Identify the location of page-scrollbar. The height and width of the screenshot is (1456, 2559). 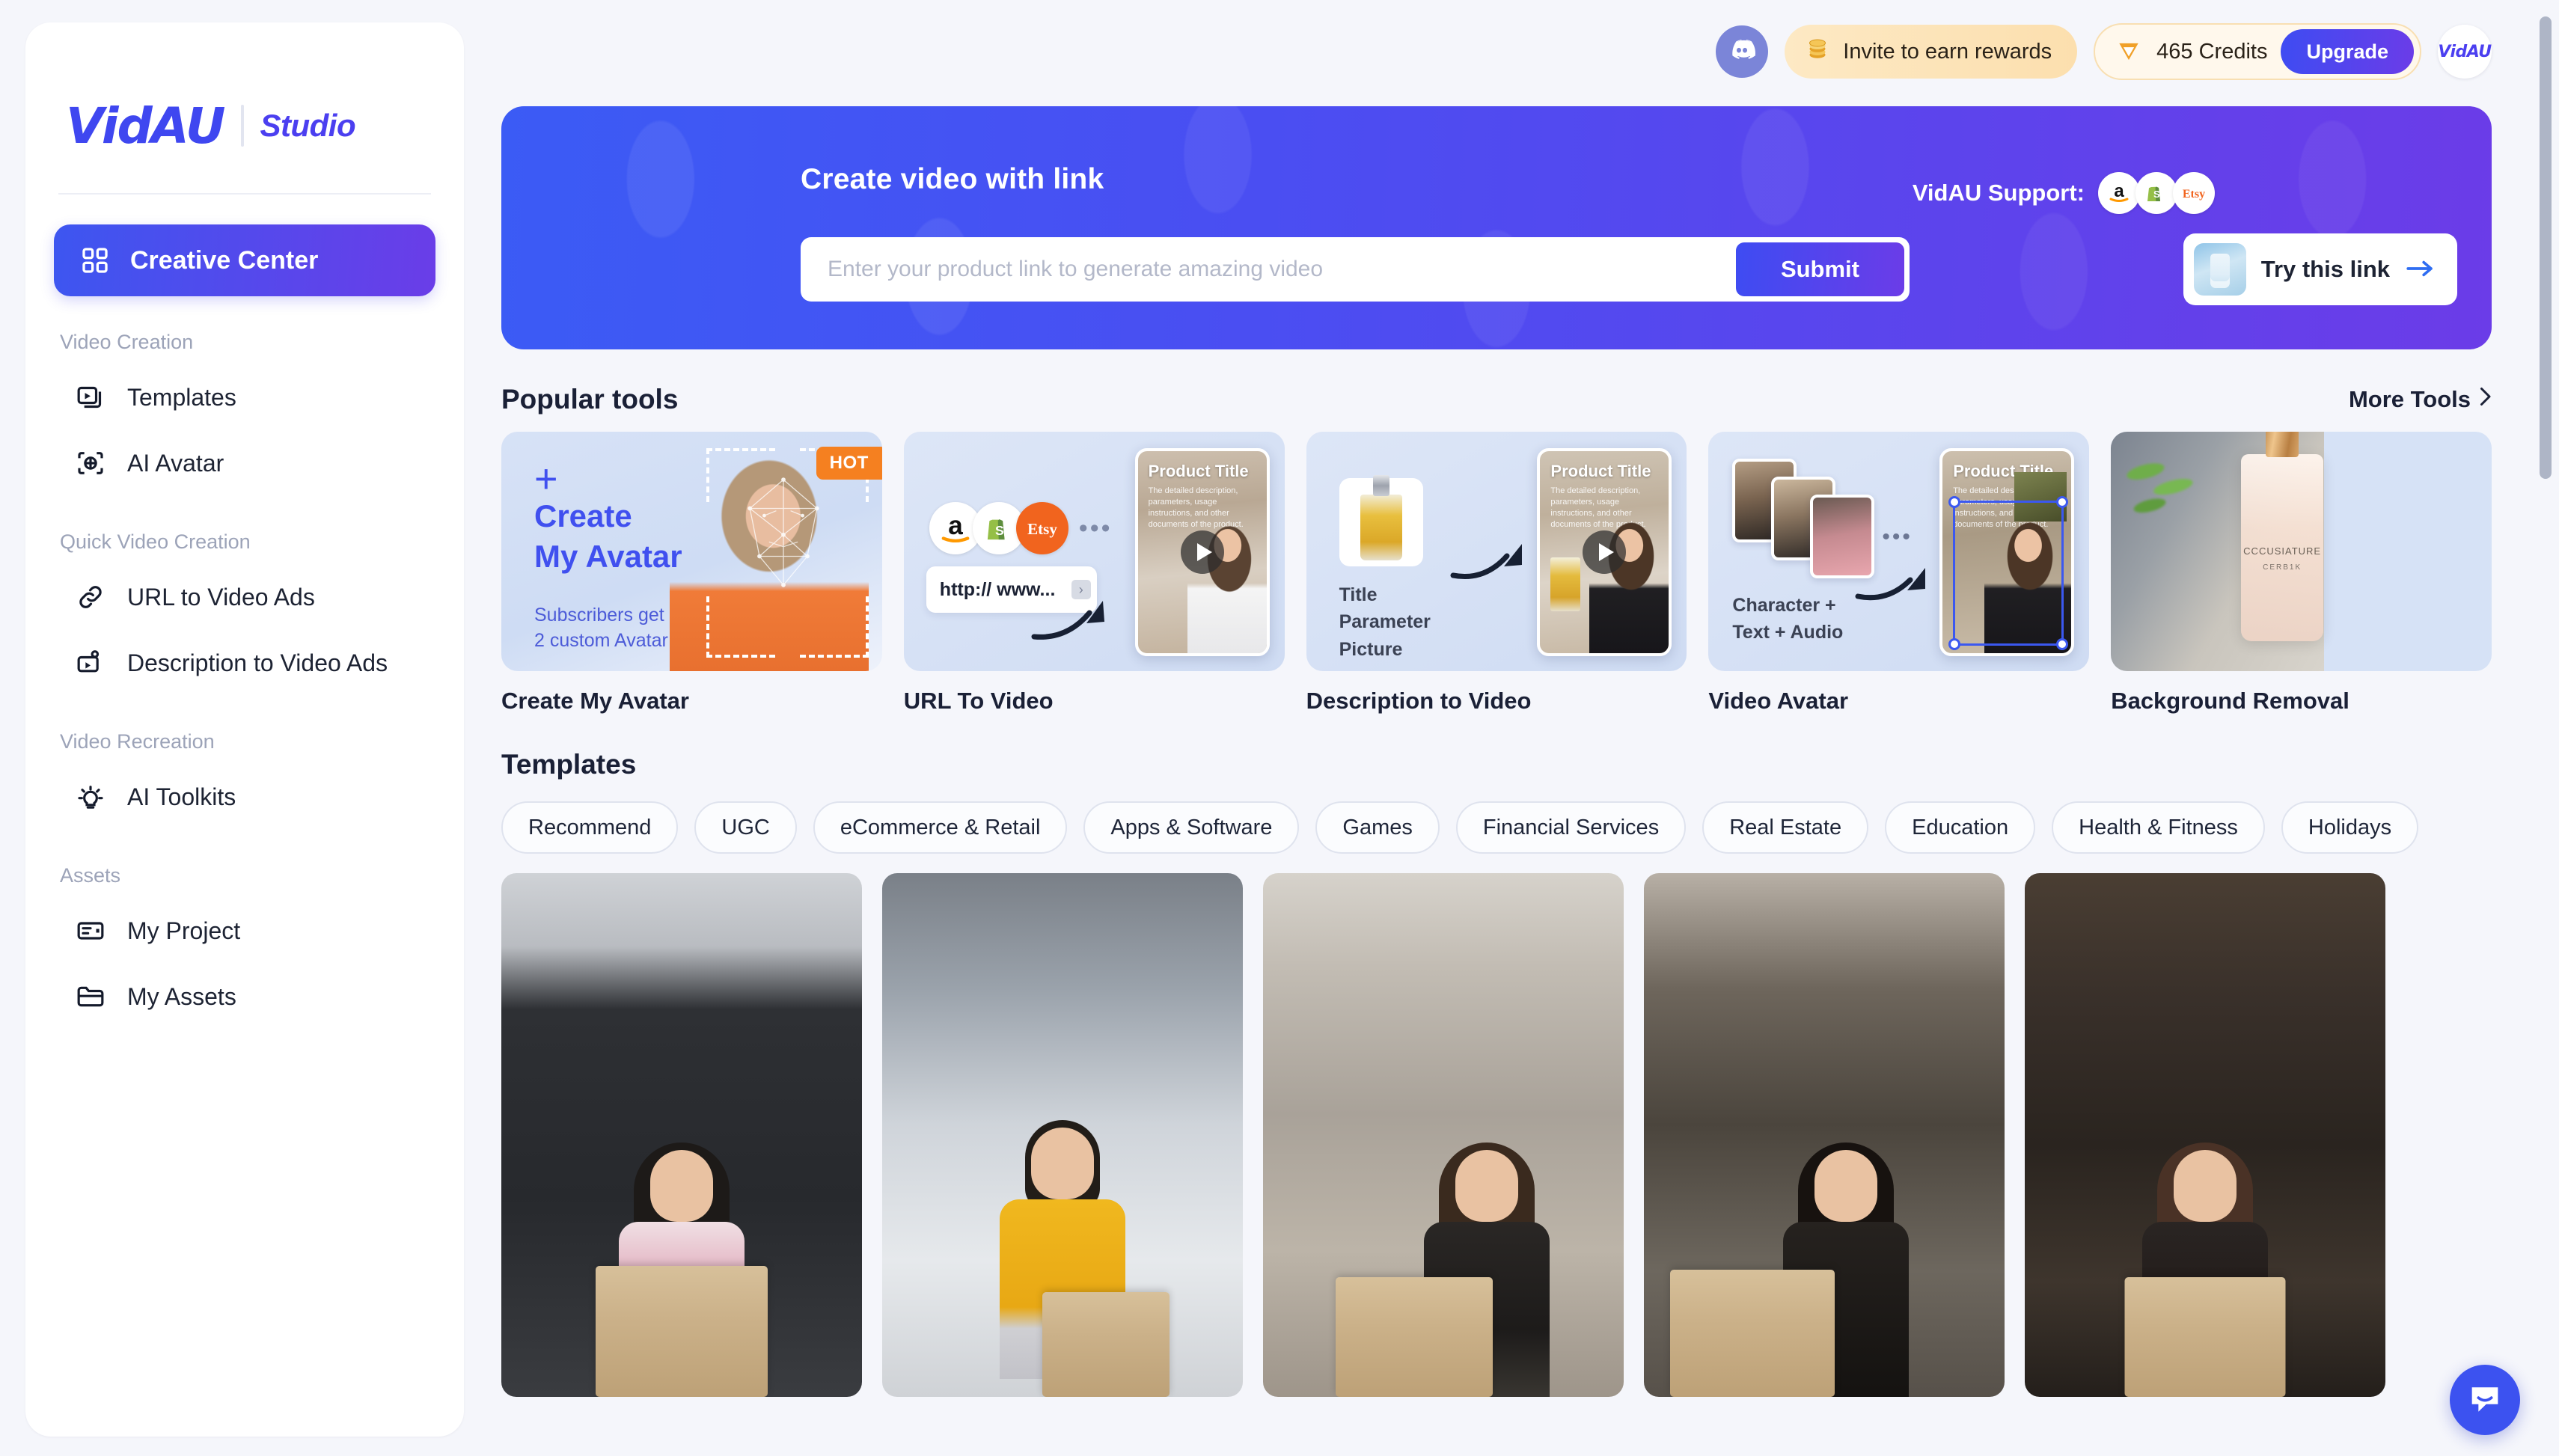
(2546, 727).